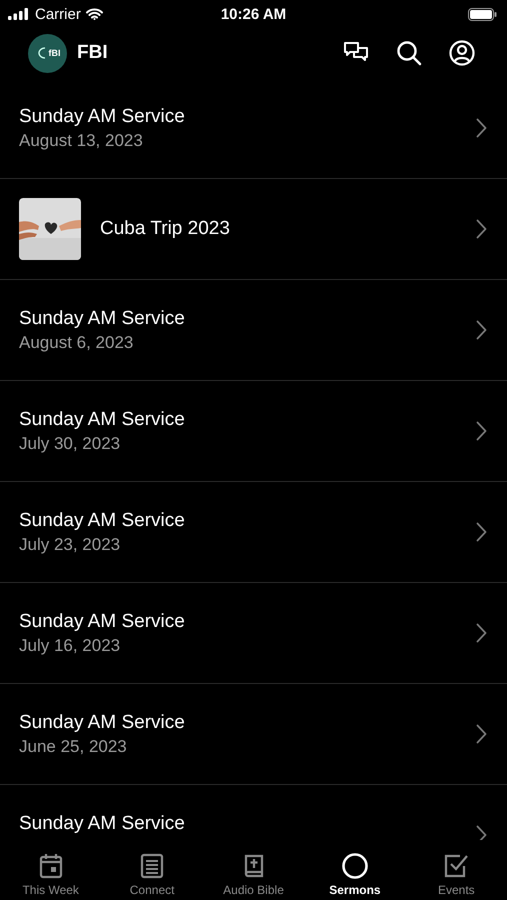 This screenshot has height=900, width=507. Describe the element at coordinates (165, 229) in the screenshot. I see `series-title: Cuba Trip 2023` at that location.